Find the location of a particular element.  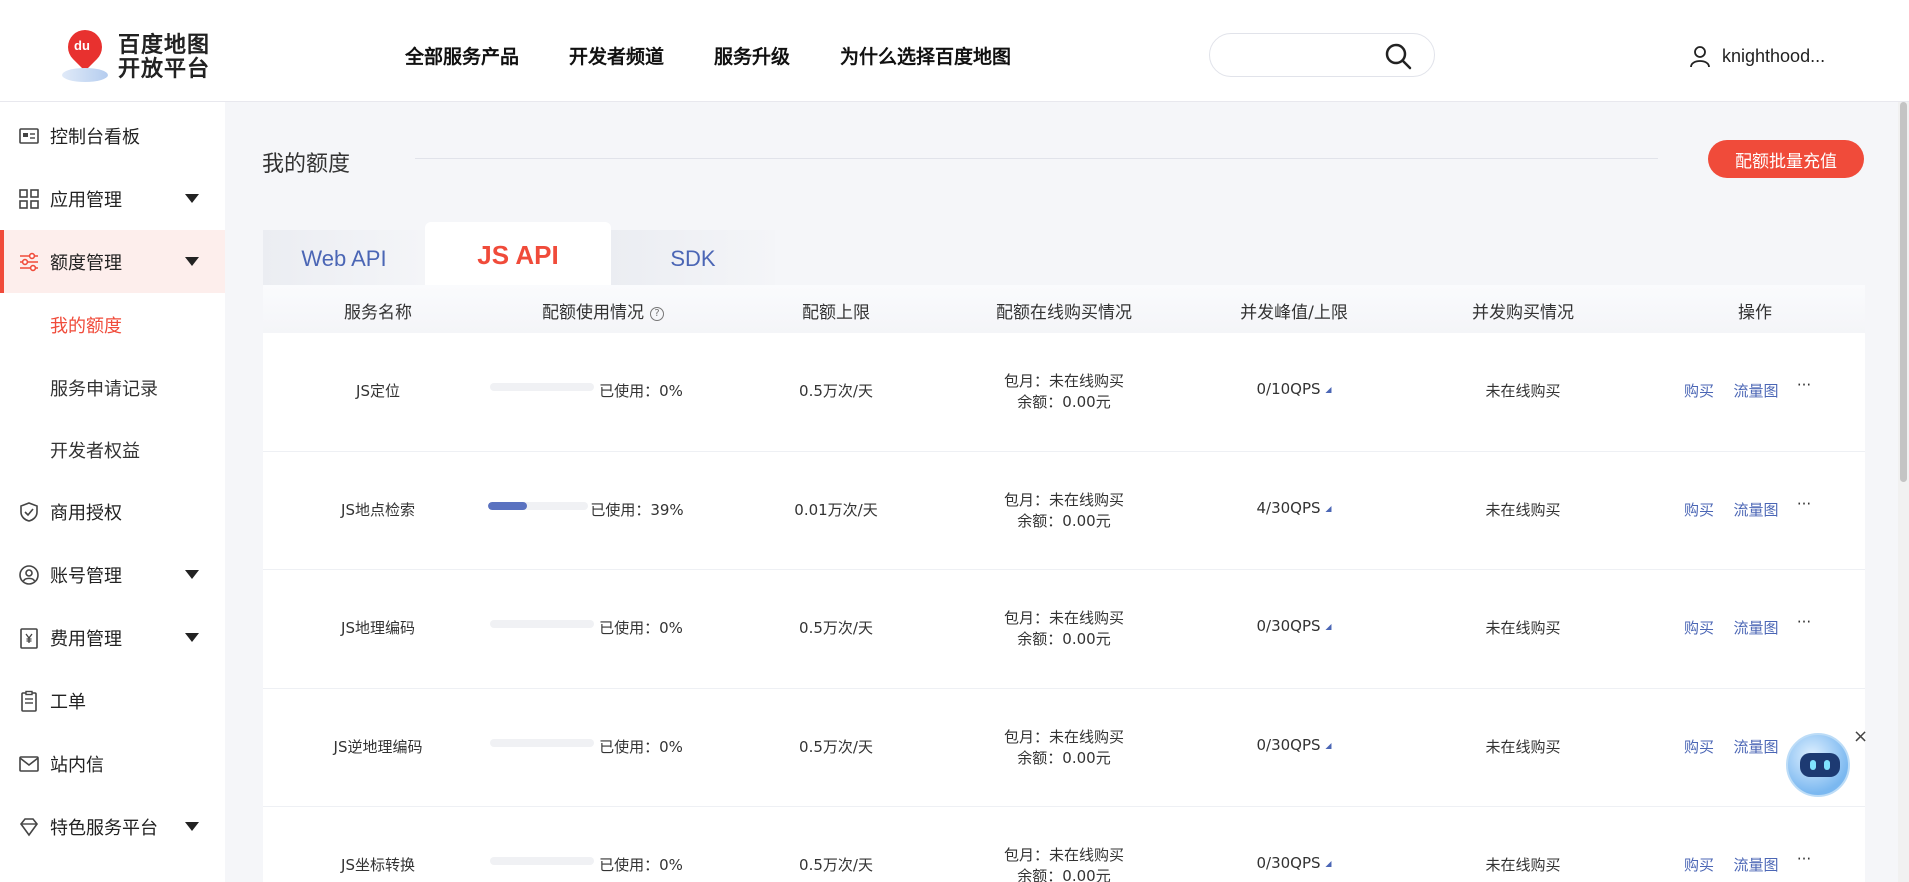

shield-icon is located at coordinates (29, 512).